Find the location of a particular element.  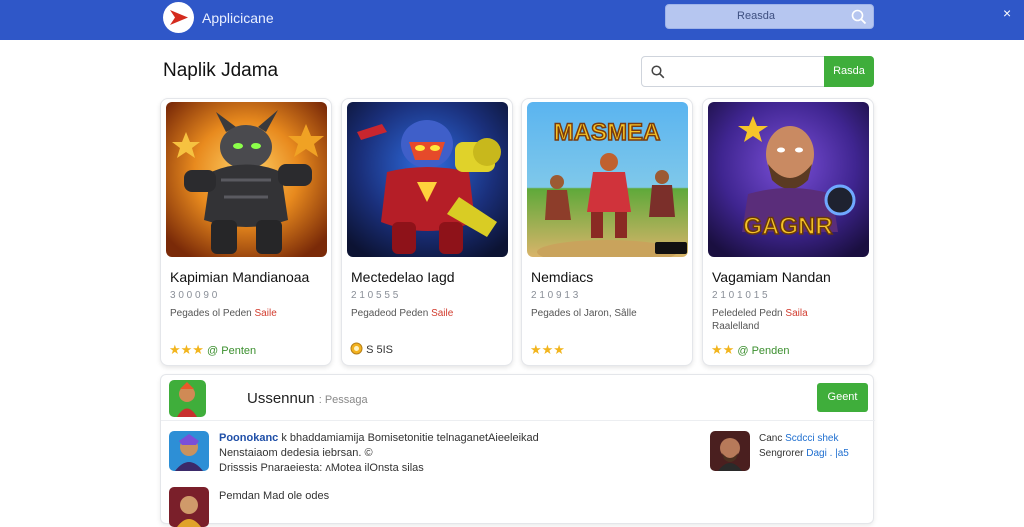

hero-avatar-art is located at coordinates (189, 451).